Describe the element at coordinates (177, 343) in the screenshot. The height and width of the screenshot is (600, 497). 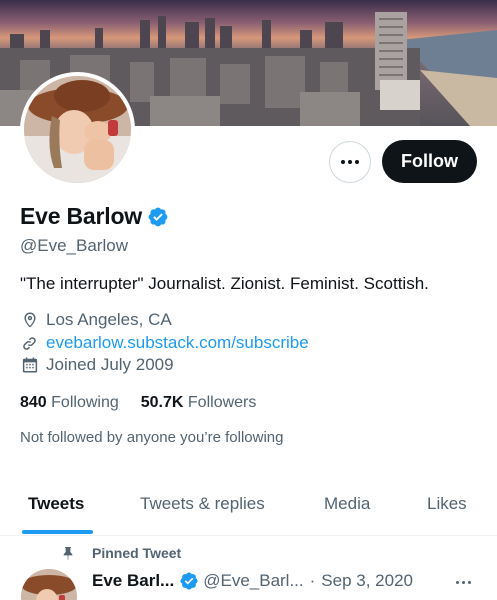
I see `website-link: evebarlow.substack.com/subscribe` at that location.